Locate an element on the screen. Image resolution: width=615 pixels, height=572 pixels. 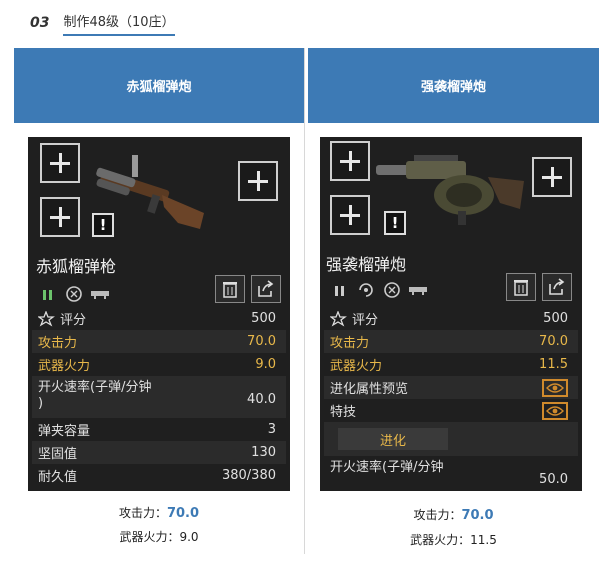
caption-firepower-value: 9.0 is located at coordinates (189, 537).